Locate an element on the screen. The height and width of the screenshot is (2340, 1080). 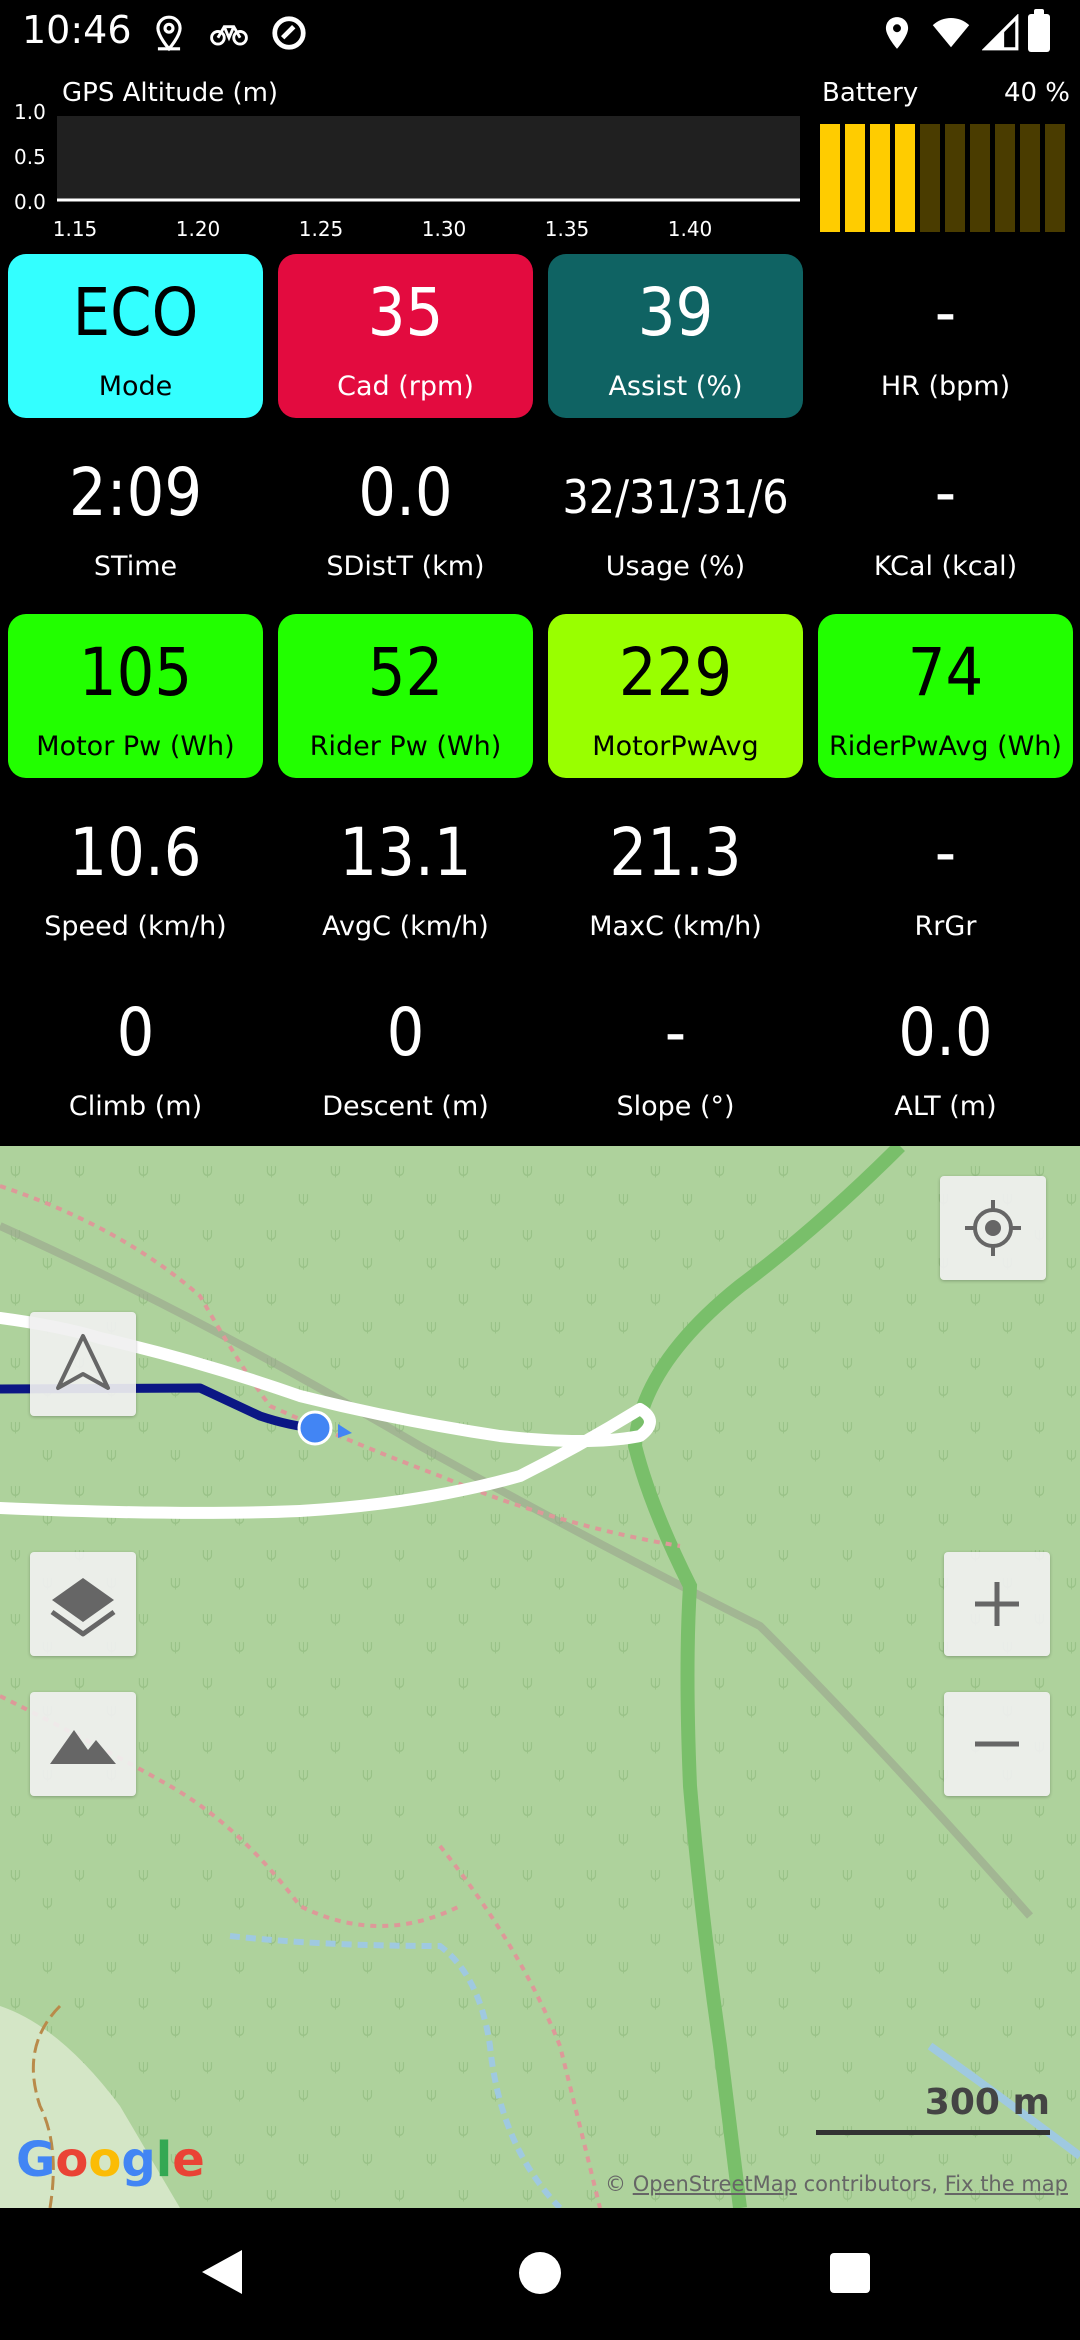
metric-value: 105 is located at coordinates (135, 672).